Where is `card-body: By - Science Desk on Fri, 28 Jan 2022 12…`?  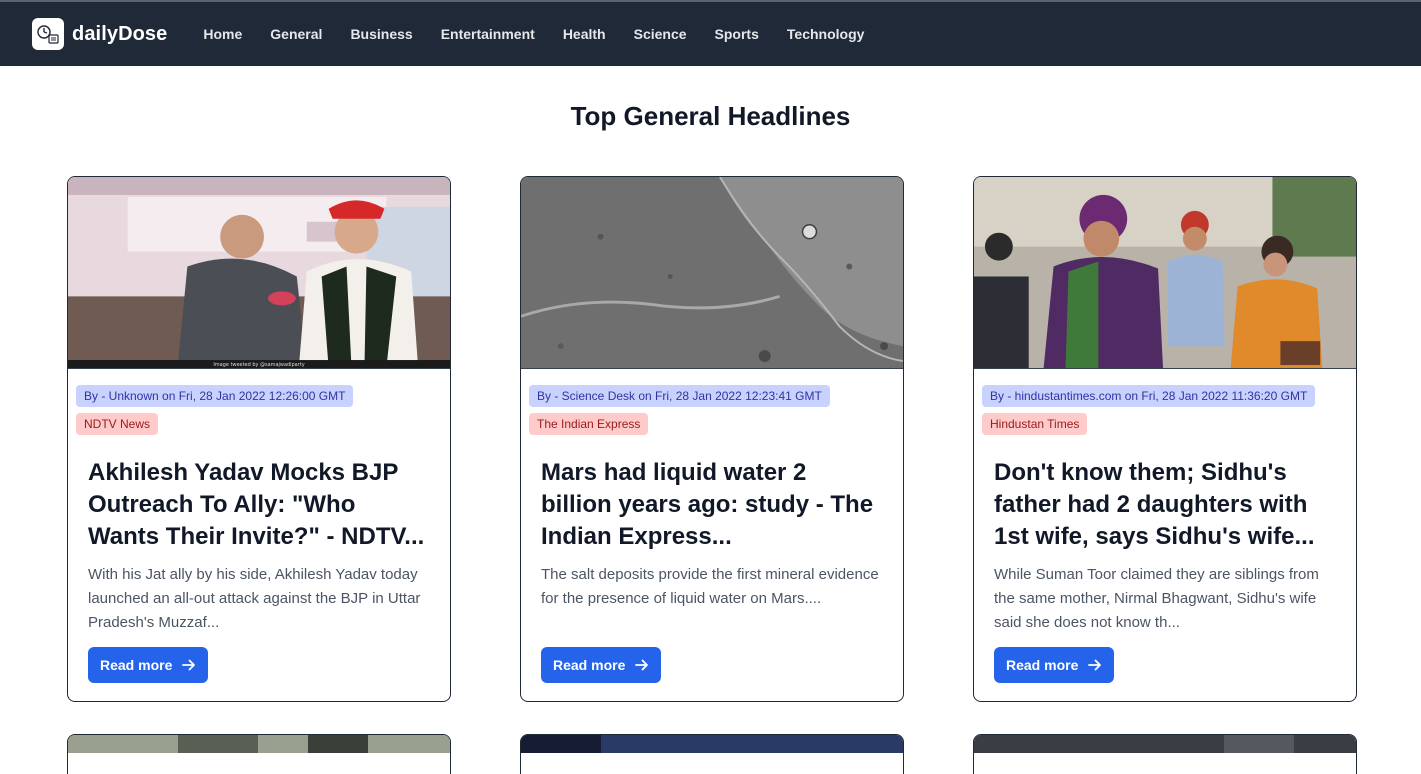
card-body: By - Science Desk on Fri, 28 Jan 2022 12… is located at coordinates (712, 526).